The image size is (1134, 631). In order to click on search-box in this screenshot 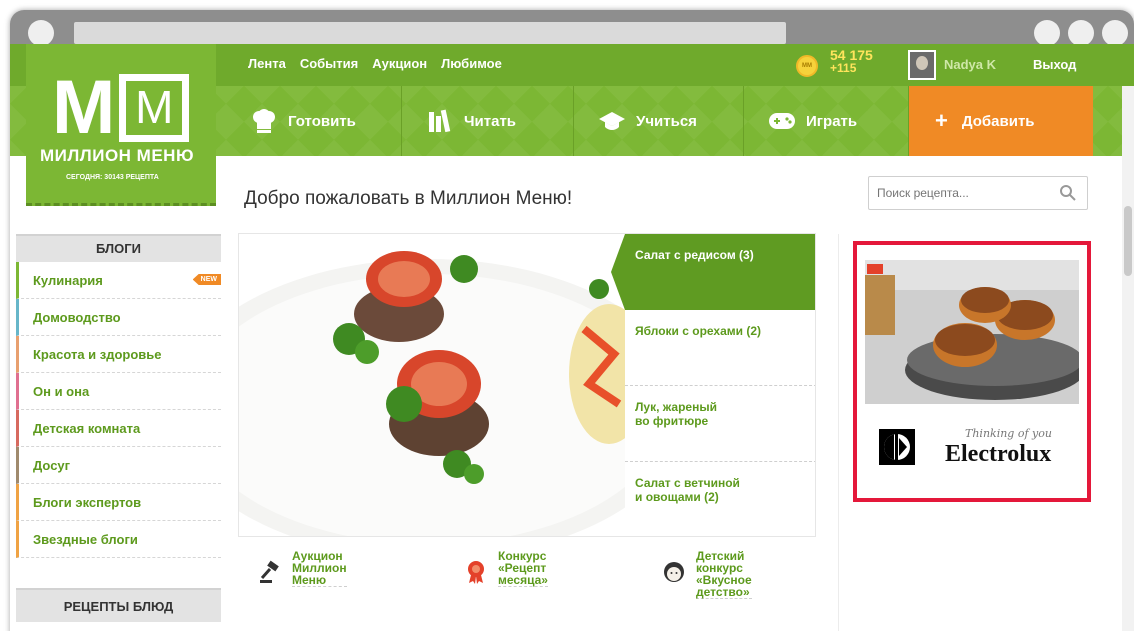, I will do `click(978, 193)`.